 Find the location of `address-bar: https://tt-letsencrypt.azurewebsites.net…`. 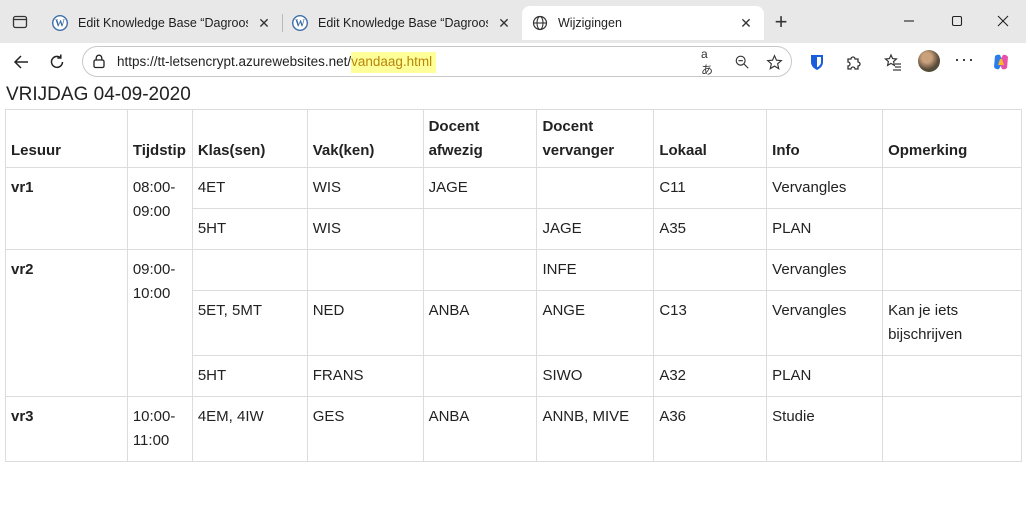

address-bar: https://tt-letsencrypt.azurewebsites.net… is located at coordinates (437, 61).